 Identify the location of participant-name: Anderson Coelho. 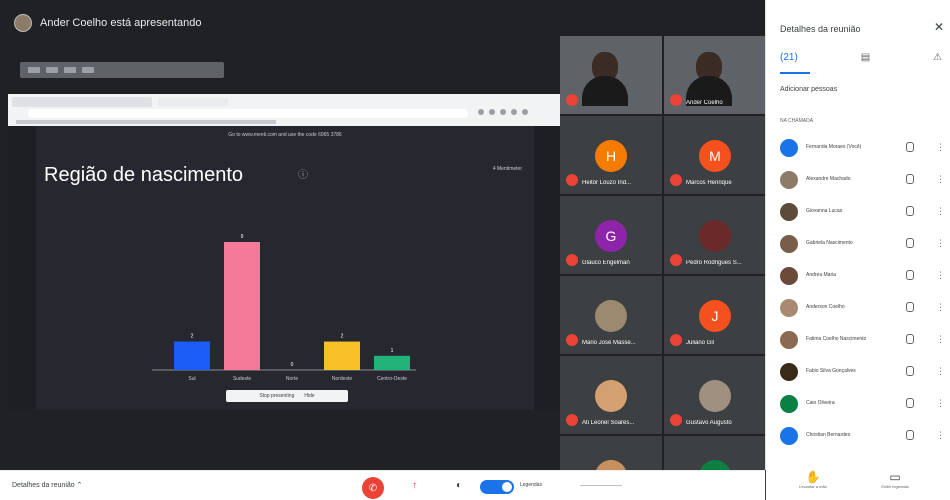
(825, 307).